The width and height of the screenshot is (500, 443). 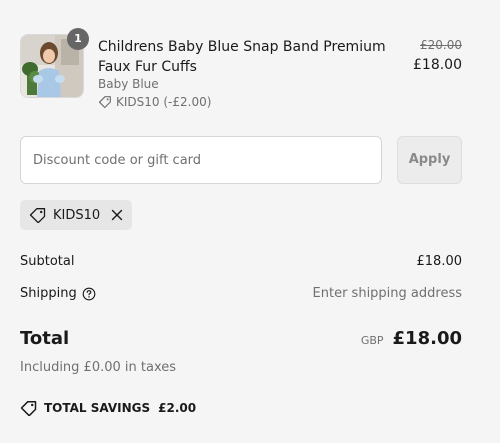 I want to click on product-discount: KIDS10 (-£2.00), so click(x=154, y=102).